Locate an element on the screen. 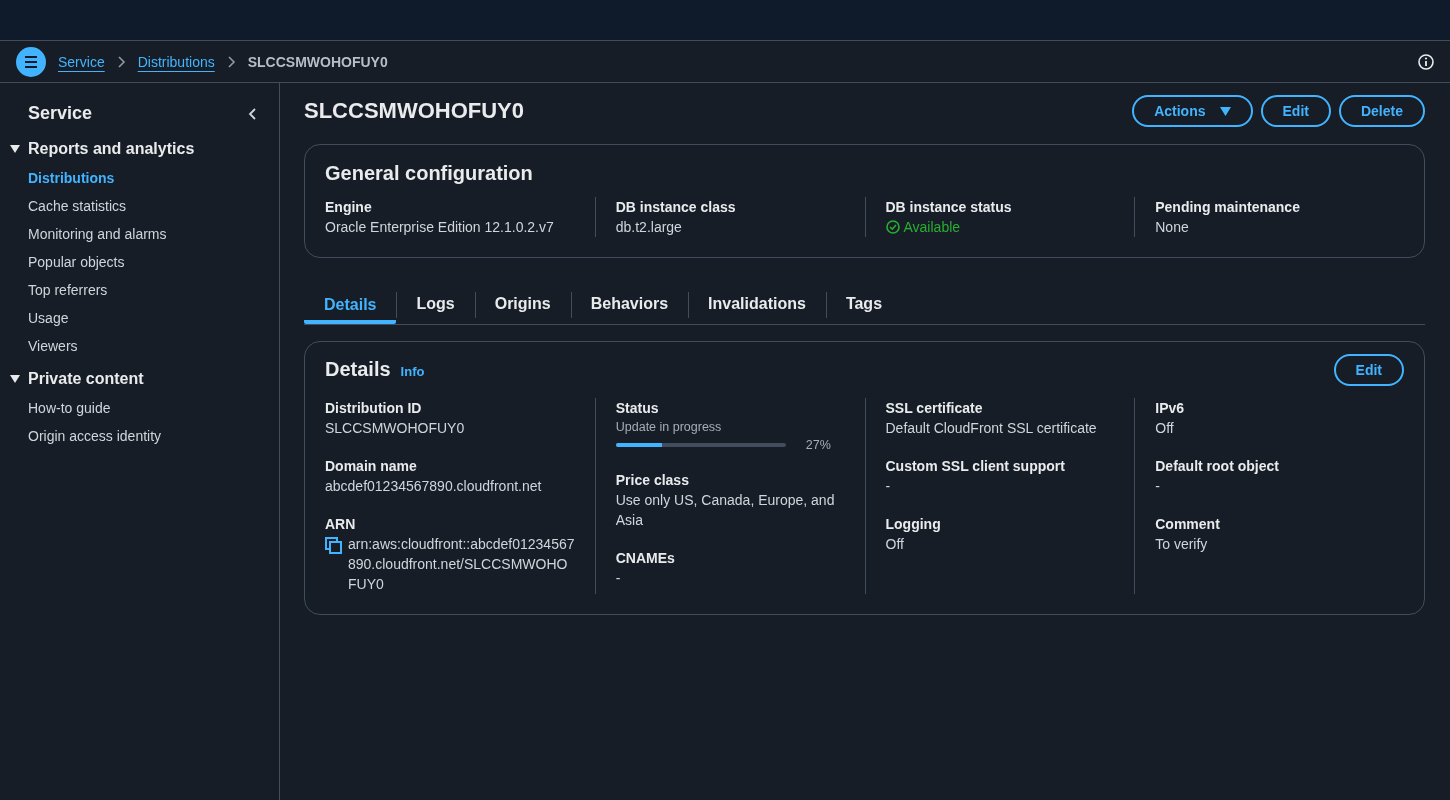 This screenshot has width=1450, height=800. breadcrumb-link: Service is located at coordinates (81, 61).